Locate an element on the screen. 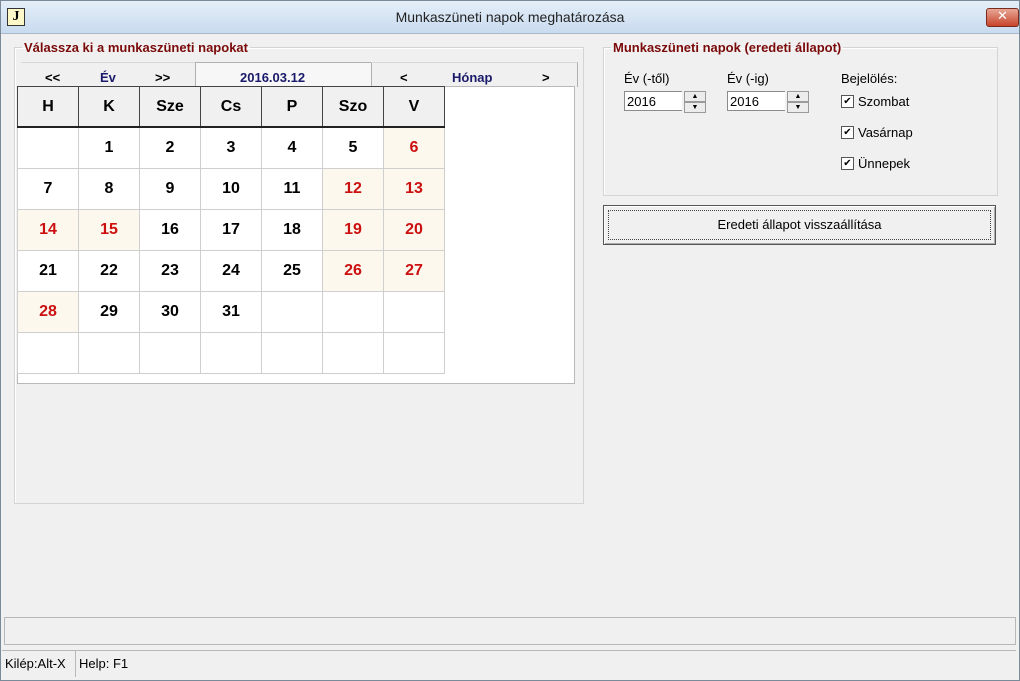 This screenshot has height=681, width=1020. year-to-down-icon: ▼ is located at coordinates (798, 107).